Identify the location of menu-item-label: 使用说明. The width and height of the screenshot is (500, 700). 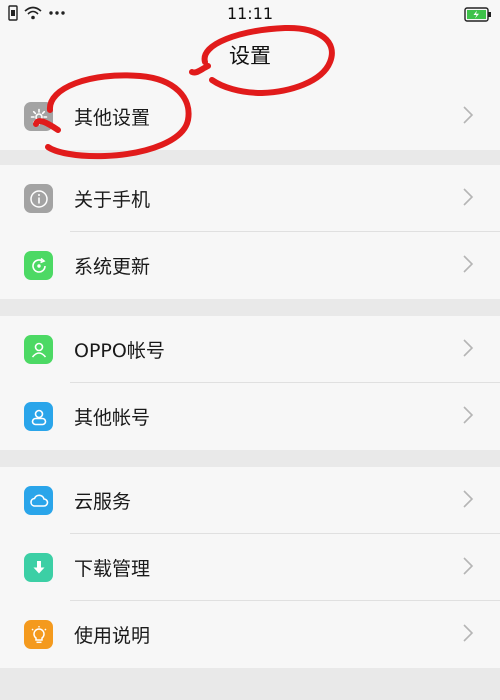
(112, 636).